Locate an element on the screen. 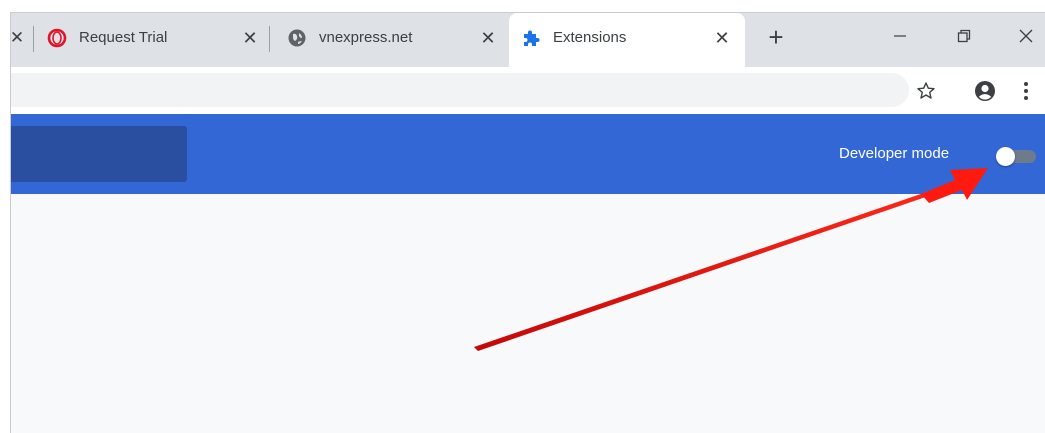  account-circle-icon is located at coordinates (985, 91).